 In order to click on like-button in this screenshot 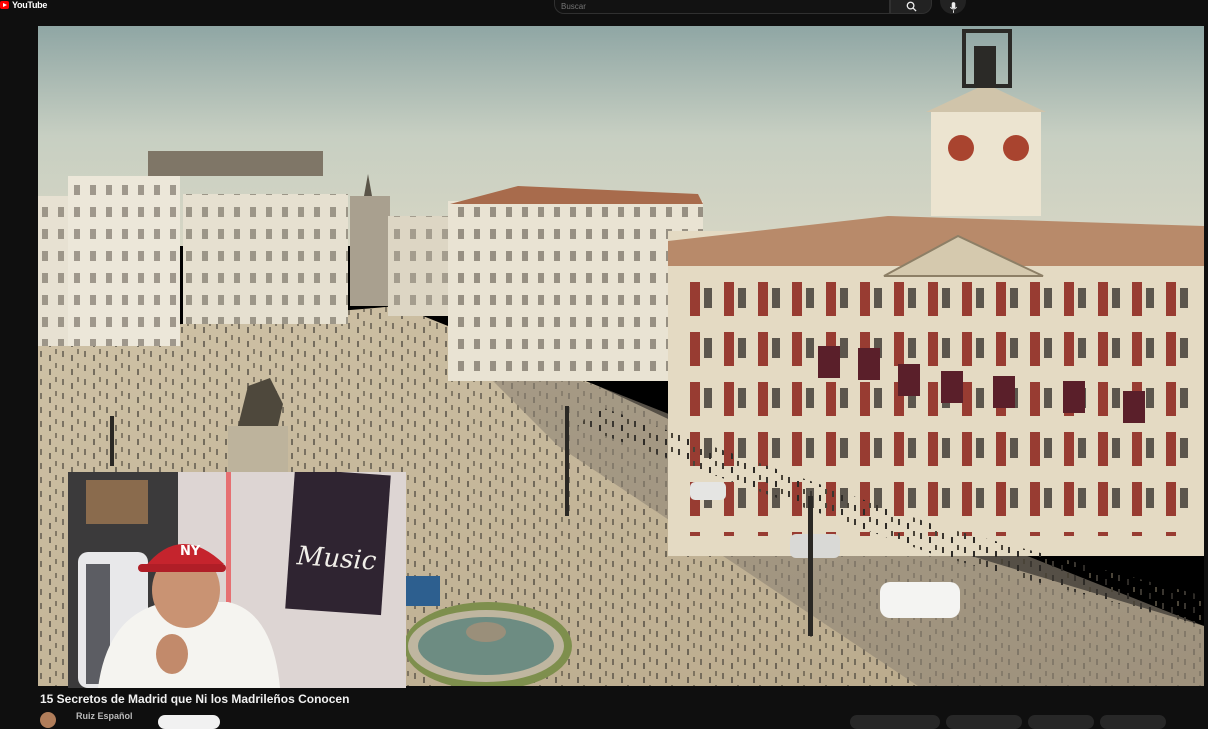, I will do `click(895, 722)`.